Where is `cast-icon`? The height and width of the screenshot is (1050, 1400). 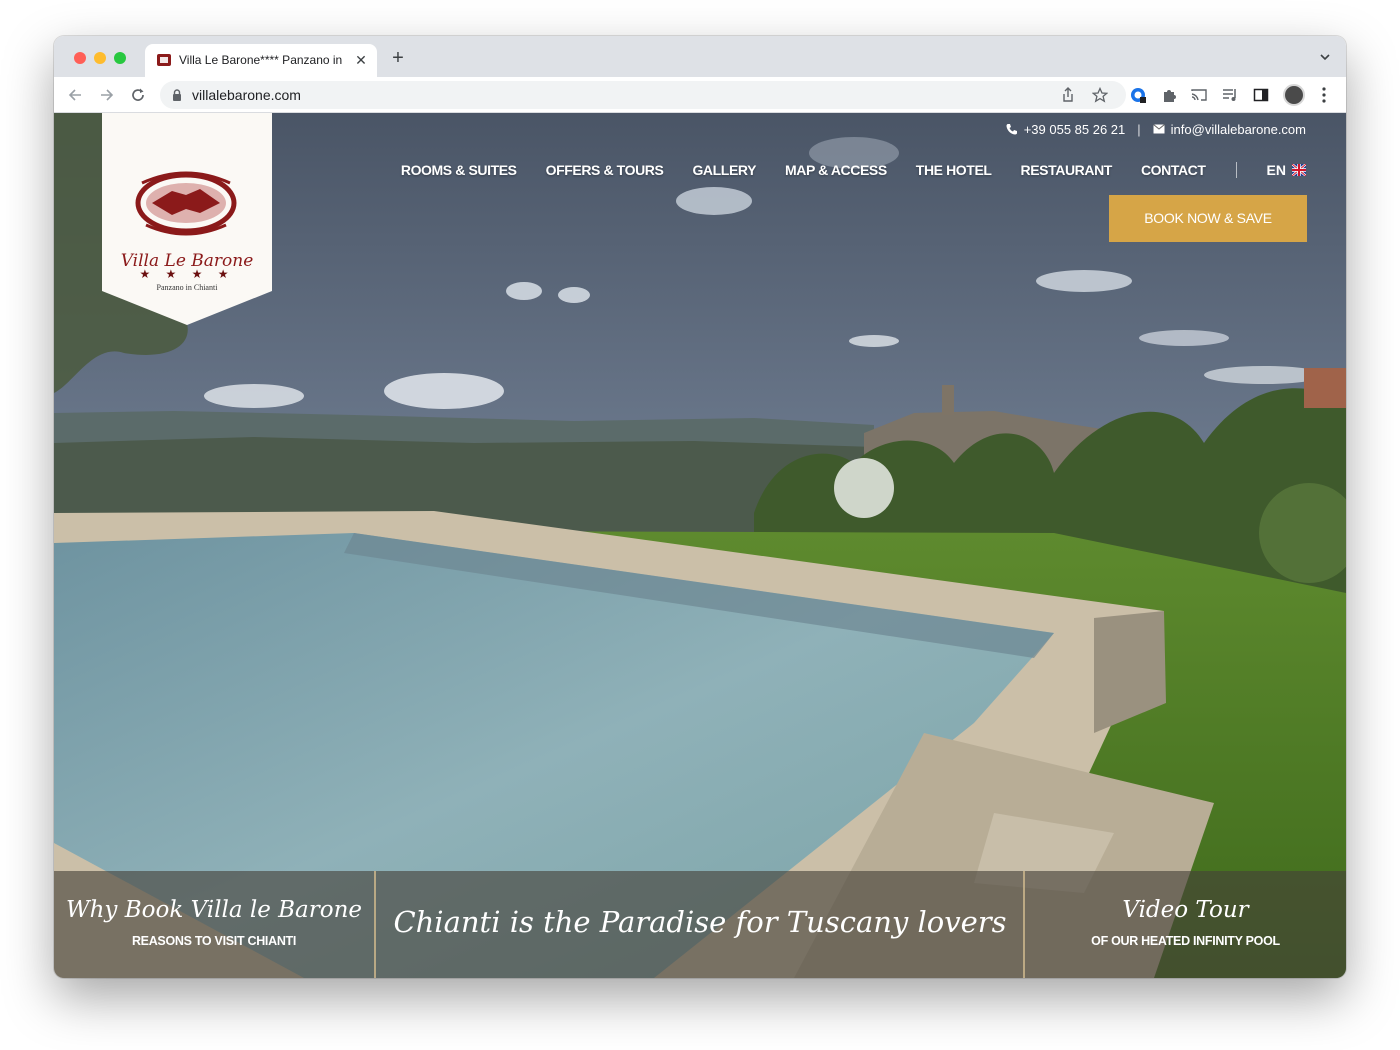 cast-icon is located at coordinates (1199, 95).